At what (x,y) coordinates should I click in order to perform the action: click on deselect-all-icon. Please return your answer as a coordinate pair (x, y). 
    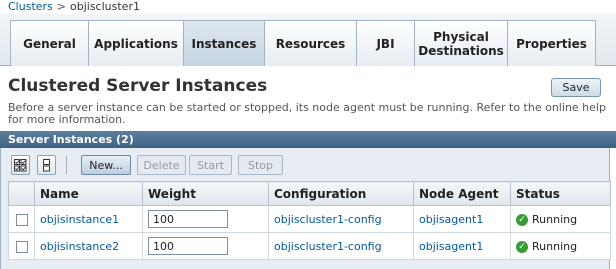
    Looking at the image, I should click on (46, 164).